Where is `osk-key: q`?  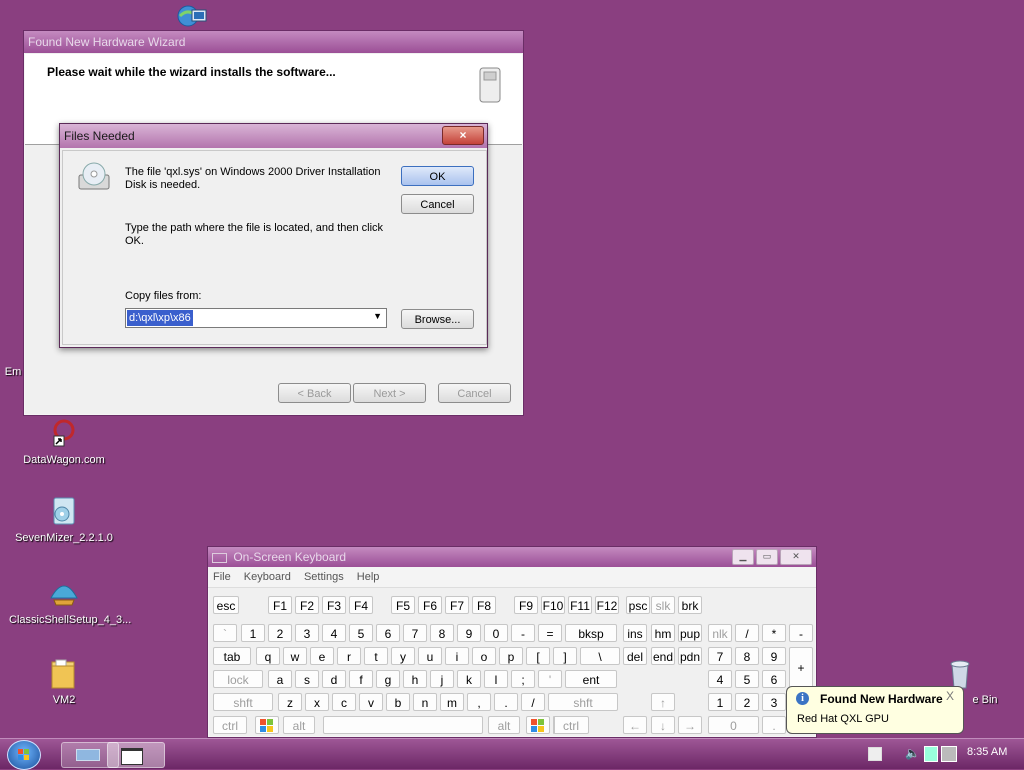
osk-key: q is located at coordinates (268, 656).